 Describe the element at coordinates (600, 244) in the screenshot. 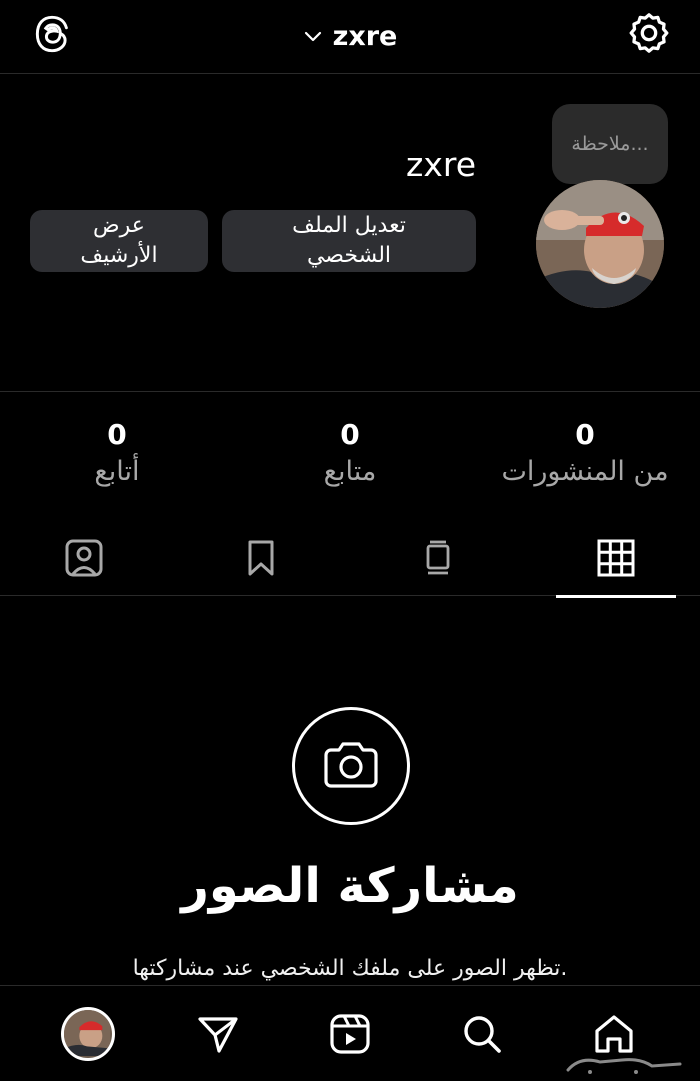

I see `avatar` at that location.